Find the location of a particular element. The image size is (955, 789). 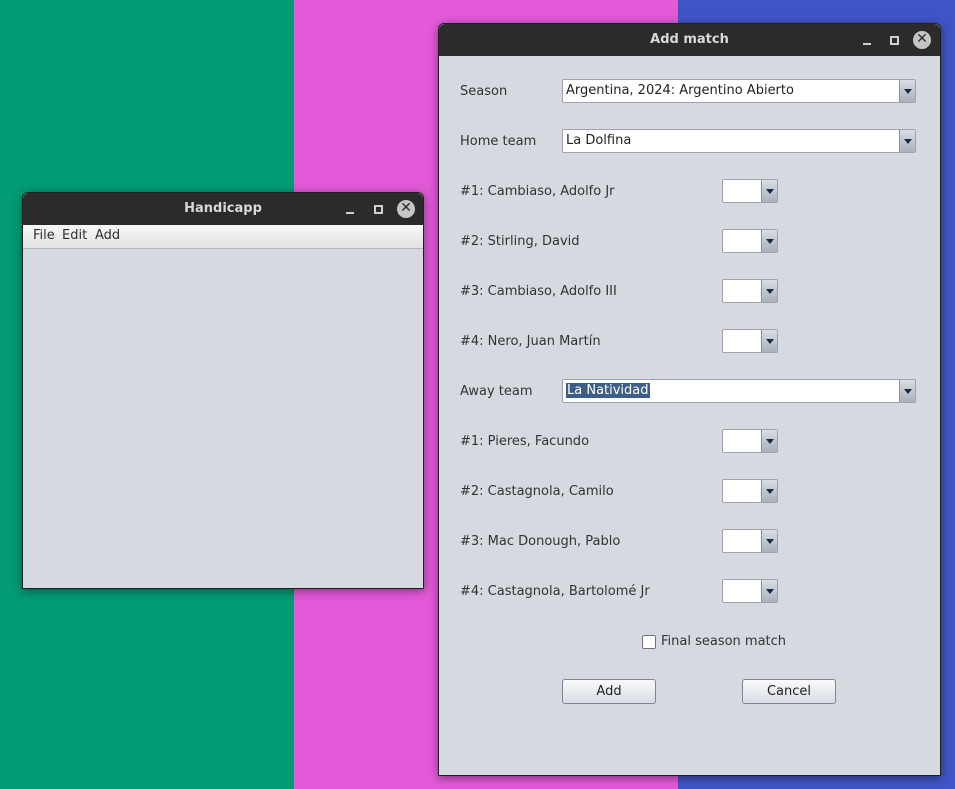

home-player-3-label: #3: Cambiaso, Adolfo III is located at coordinates (538, 291).